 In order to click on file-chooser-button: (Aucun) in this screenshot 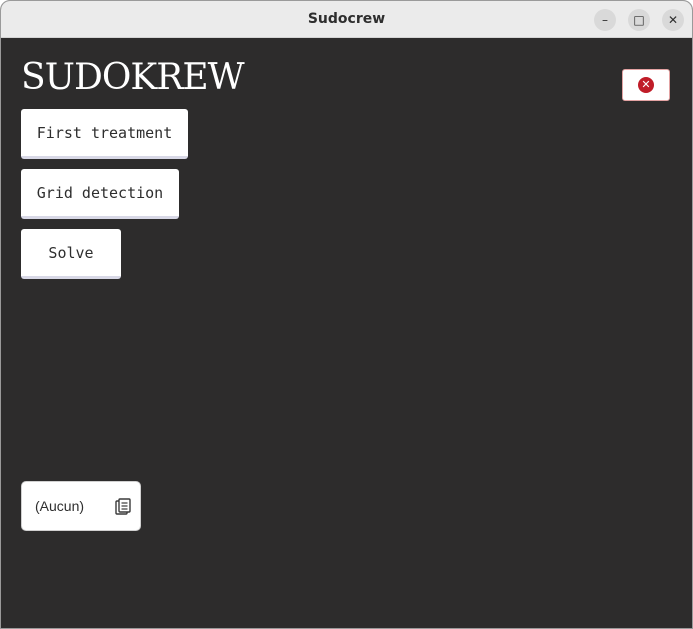, I will do `click(81, 506)`.